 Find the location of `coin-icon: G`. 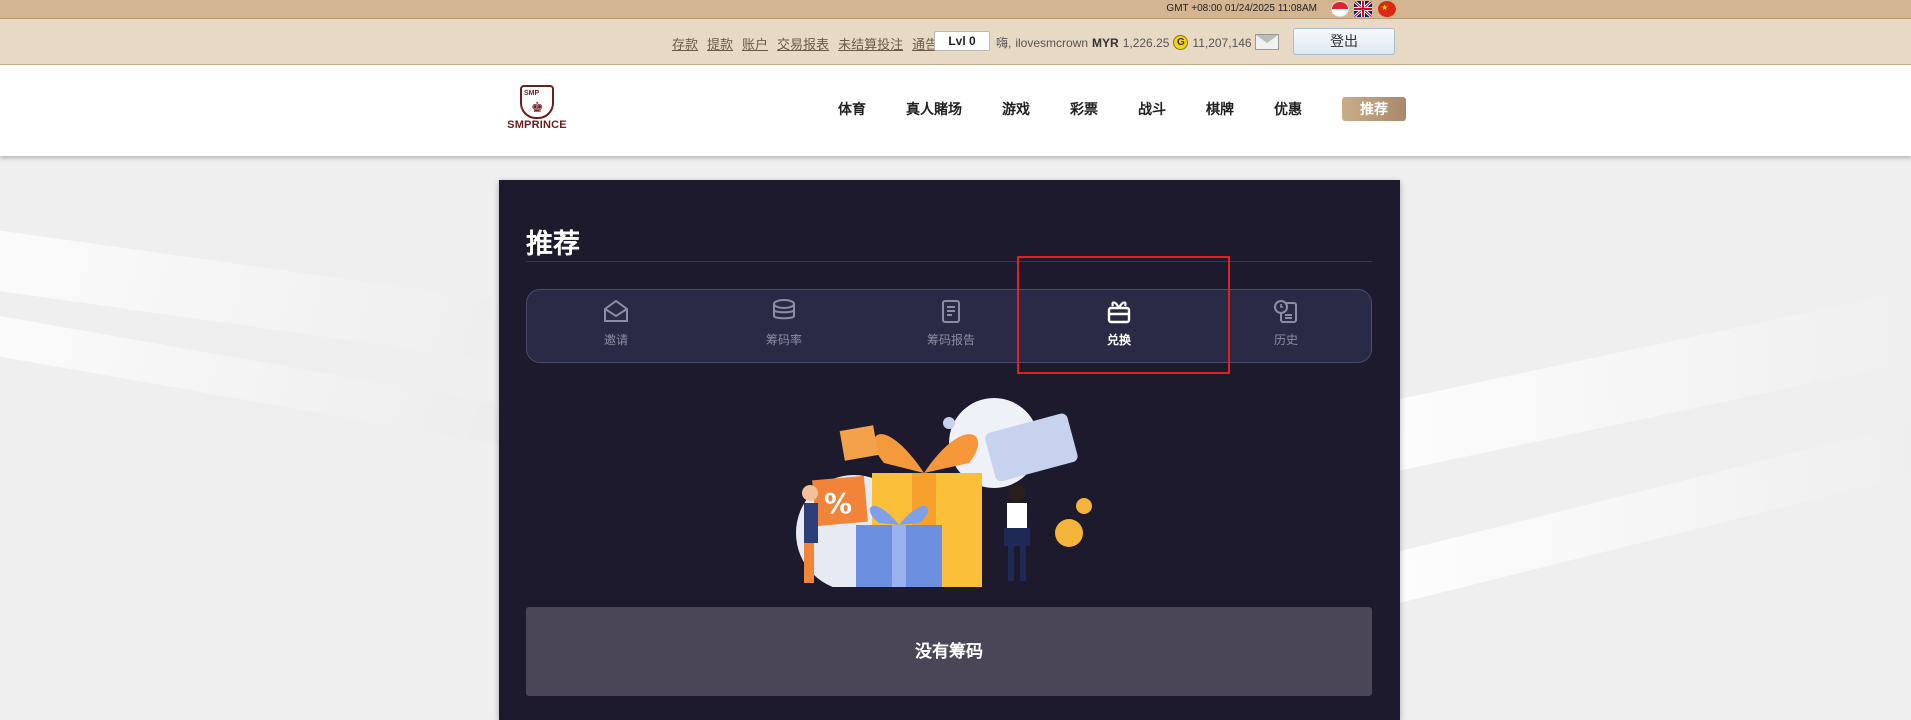

coin-icon: G is located at coordinates (1181, 42).